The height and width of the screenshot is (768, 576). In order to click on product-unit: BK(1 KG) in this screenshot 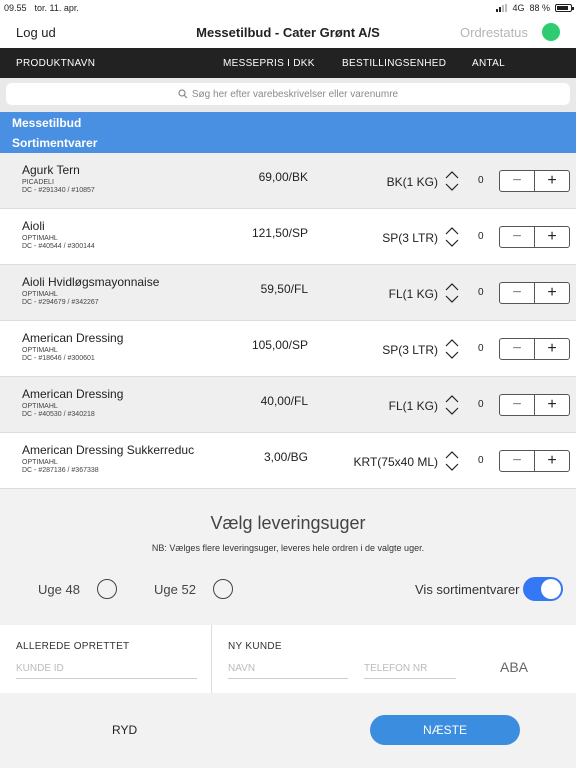, I will do `click(412, 182)`.